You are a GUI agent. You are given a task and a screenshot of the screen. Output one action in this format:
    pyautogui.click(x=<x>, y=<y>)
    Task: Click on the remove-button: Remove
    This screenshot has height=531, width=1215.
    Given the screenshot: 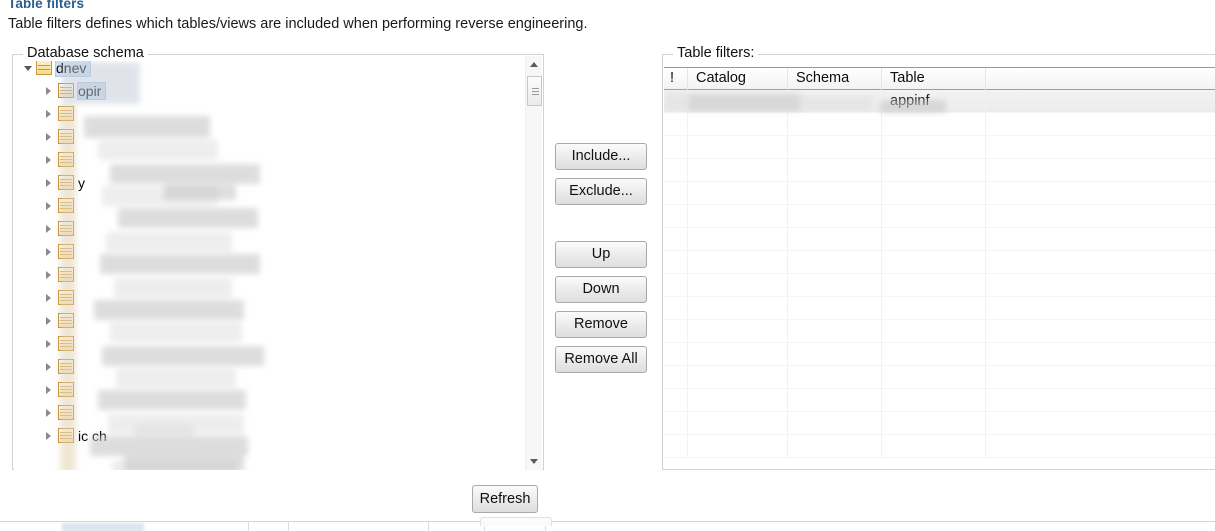 What is the action you would take?
    pyautogui.click(x=601, y=324)
    